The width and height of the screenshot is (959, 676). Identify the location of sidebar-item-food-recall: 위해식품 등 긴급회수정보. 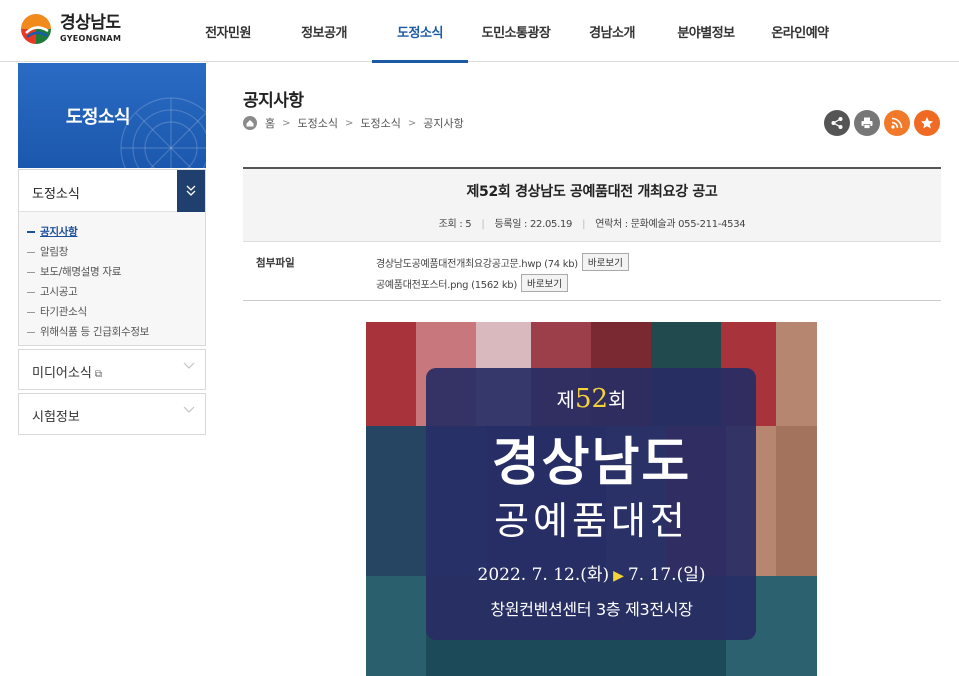
(116, 332).